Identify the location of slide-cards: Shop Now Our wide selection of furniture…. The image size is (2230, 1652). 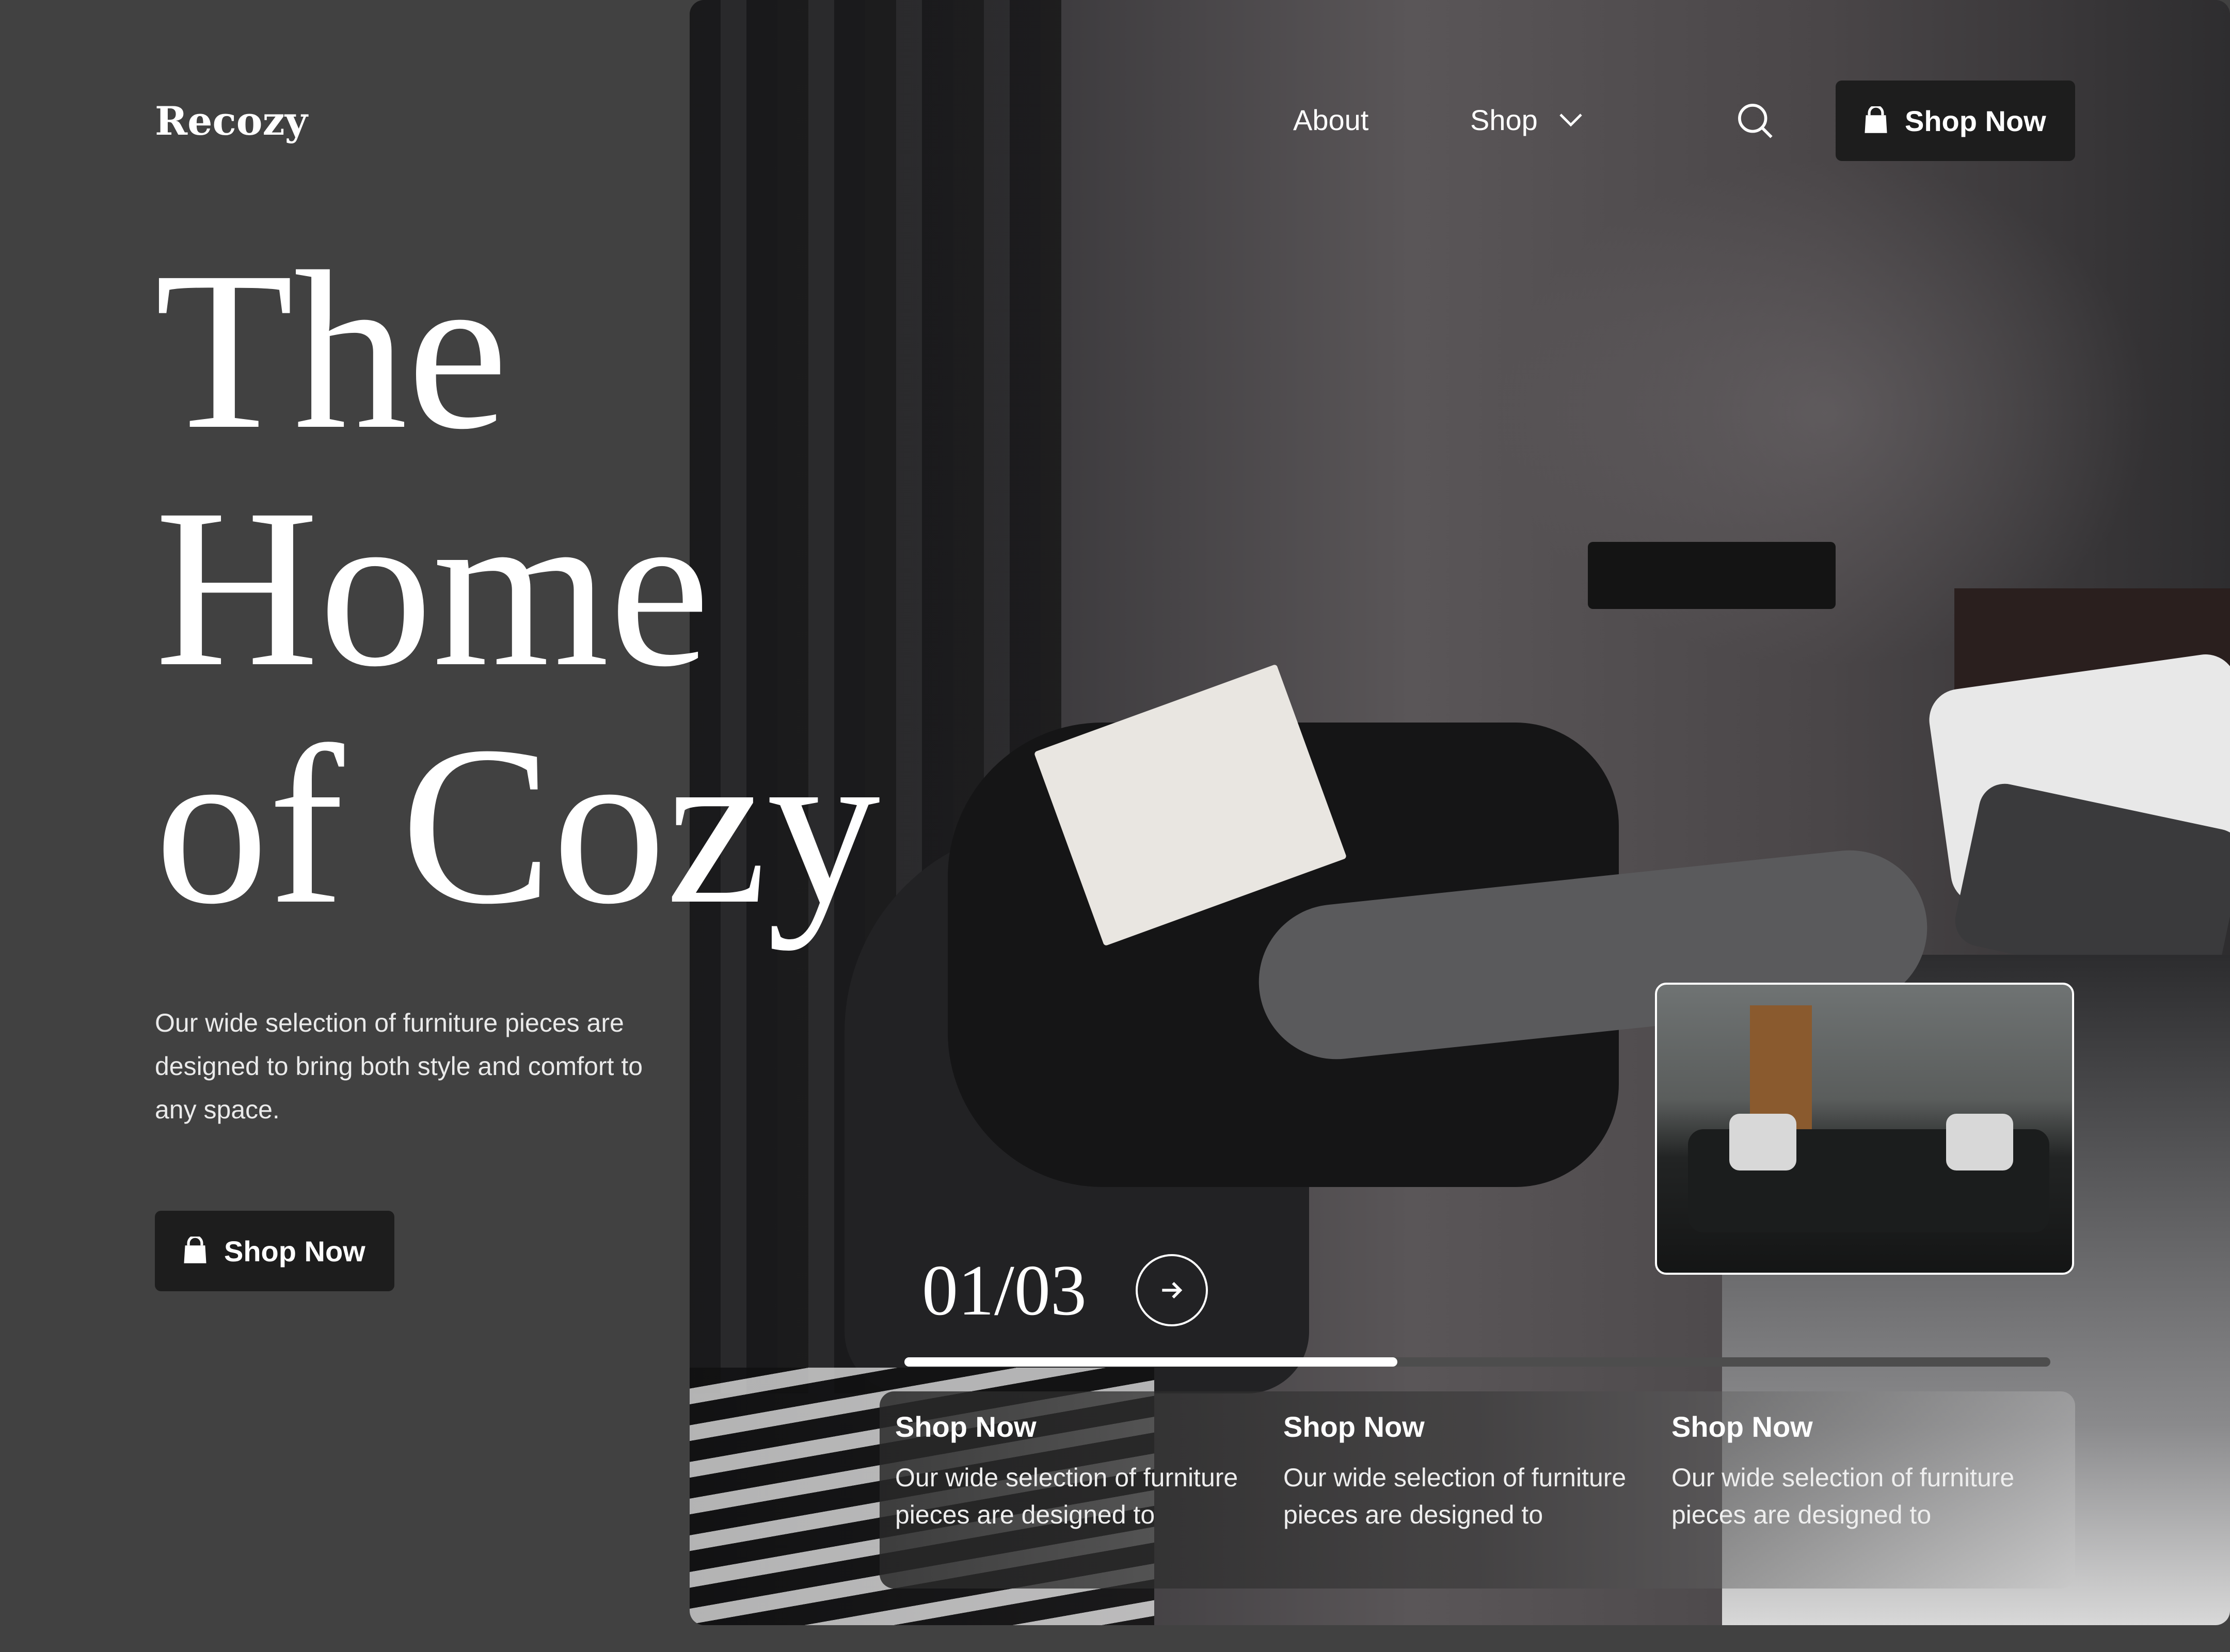
(1477, 1490).